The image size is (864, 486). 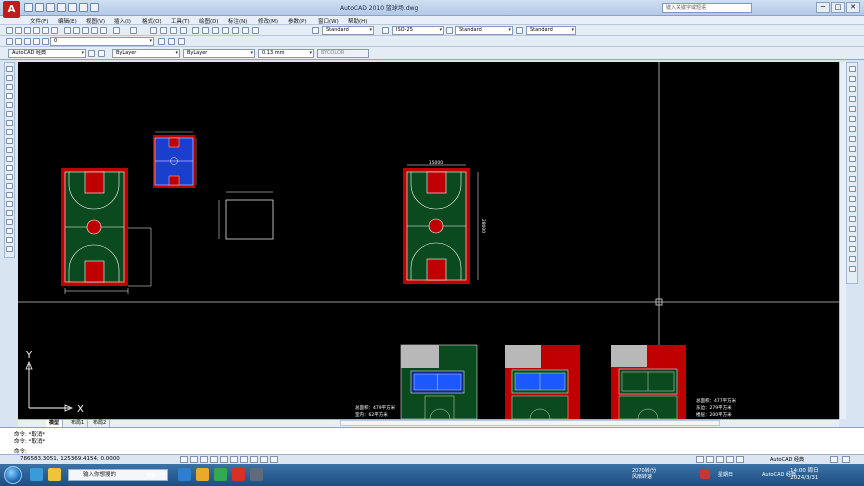 What do you see at coordinates (9, 30) in the screenshot?
I see `new-icon` at bounding box center [9, 30].